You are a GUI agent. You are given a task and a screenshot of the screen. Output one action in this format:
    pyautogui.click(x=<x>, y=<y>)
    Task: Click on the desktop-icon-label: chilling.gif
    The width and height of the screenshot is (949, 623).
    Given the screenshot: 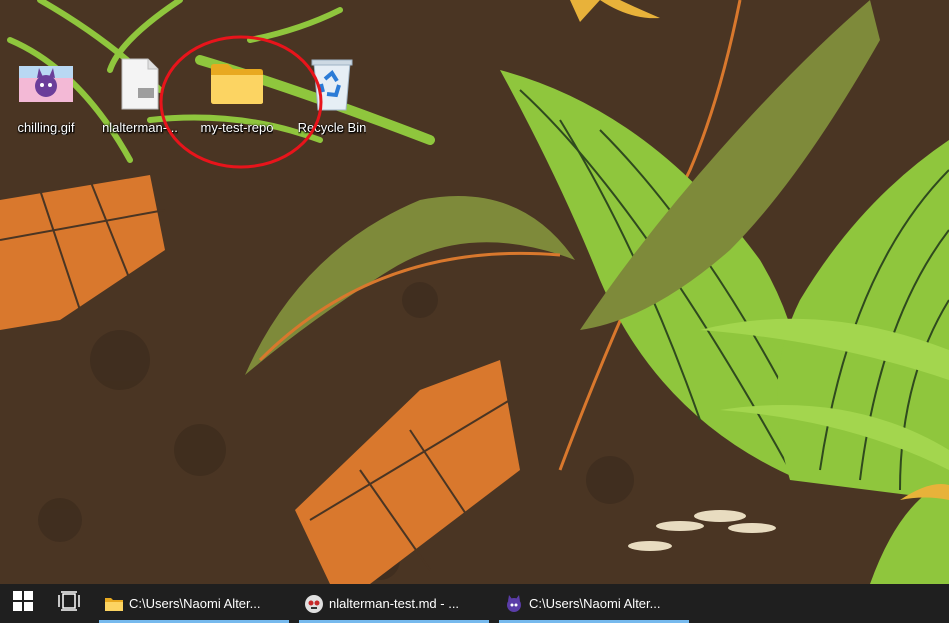 What is the action you would take?
    pyautogui.click(x=46, y=127)
    